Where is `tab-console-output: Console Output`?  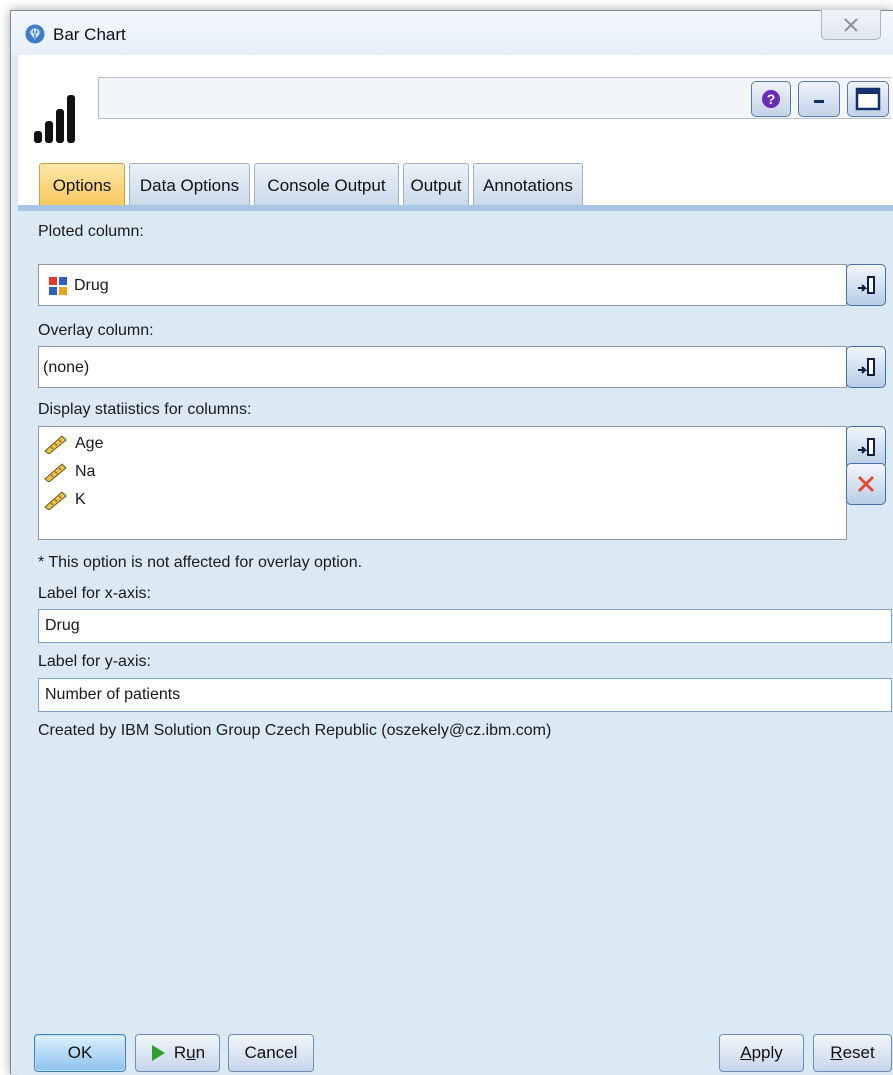
tab-console-output: Console Output is located at coordinates (326, 185).